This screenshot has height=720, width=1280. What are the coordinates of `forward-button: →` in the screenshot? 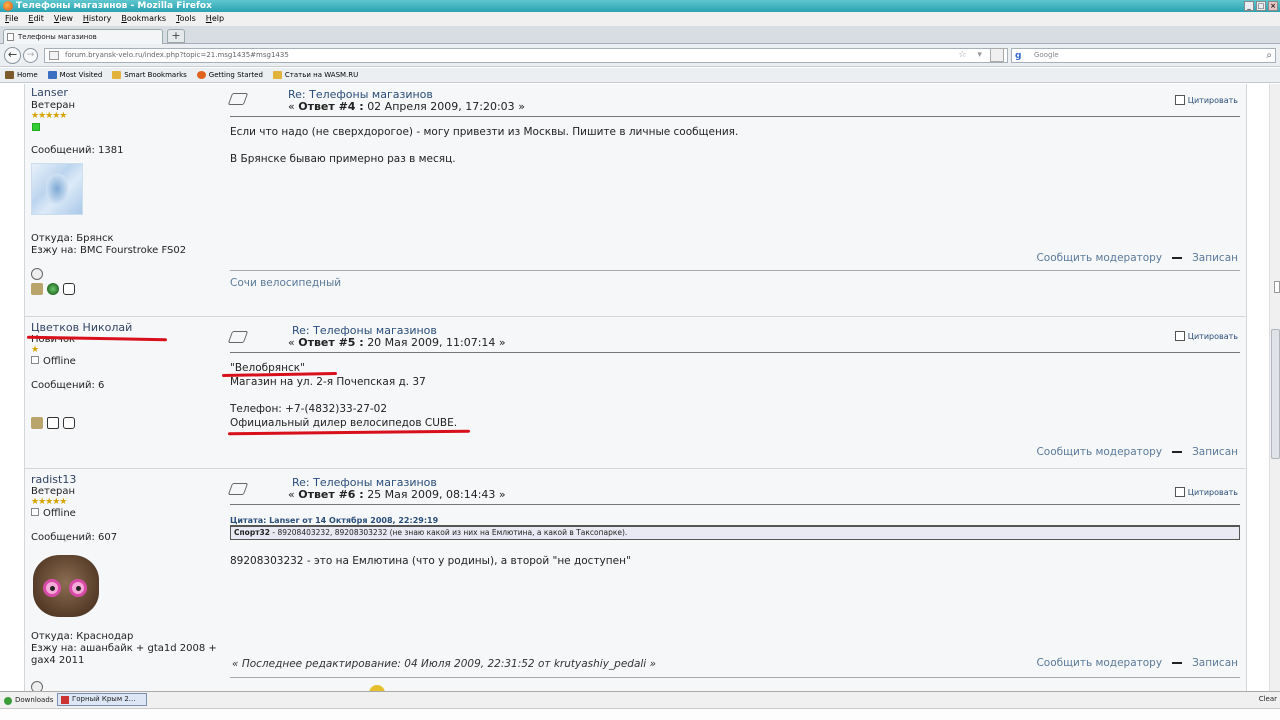 It's located at (30, 55).